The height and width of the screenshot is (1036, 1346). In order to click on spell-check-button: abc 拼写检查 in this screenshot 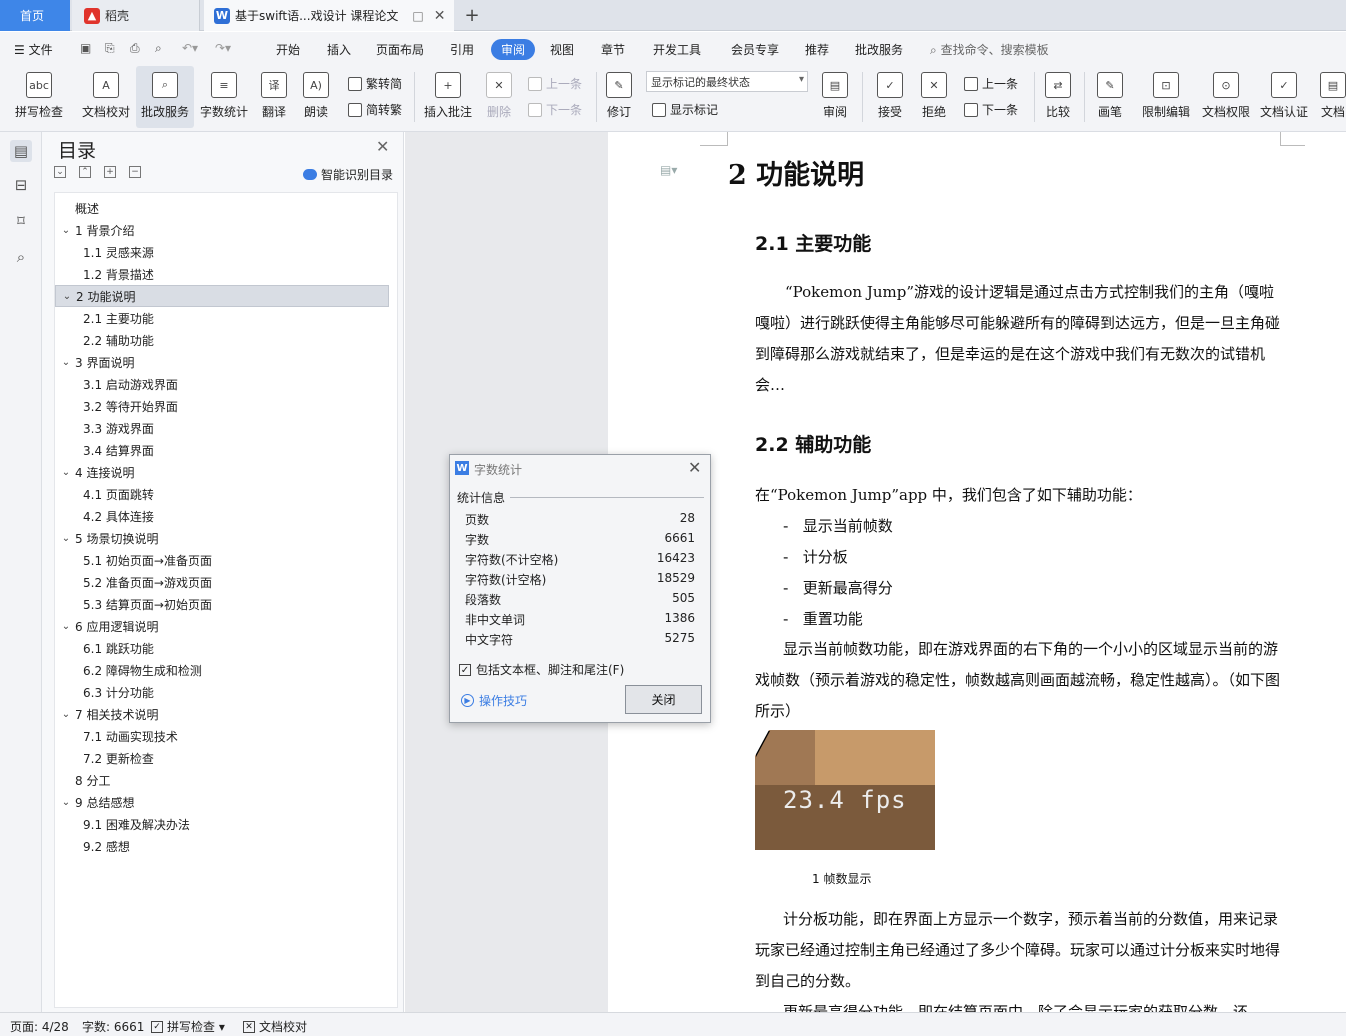, I will do `click(39, 97)`.